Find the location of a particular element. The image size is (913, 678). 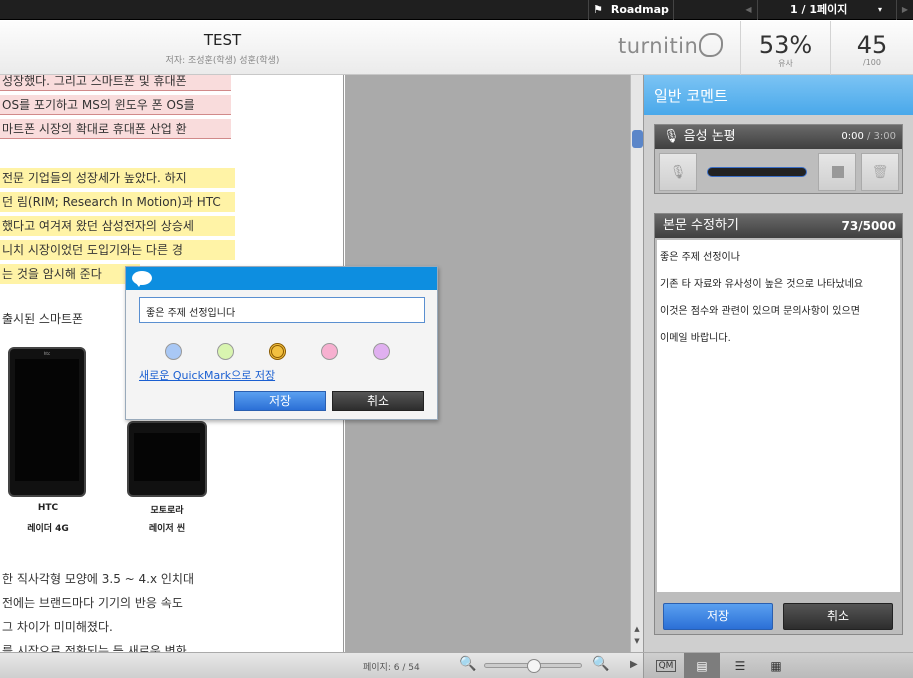

doc-line: 니치 시장이었던 도입기와는 다른 경 is located at coordinates (117, 250).